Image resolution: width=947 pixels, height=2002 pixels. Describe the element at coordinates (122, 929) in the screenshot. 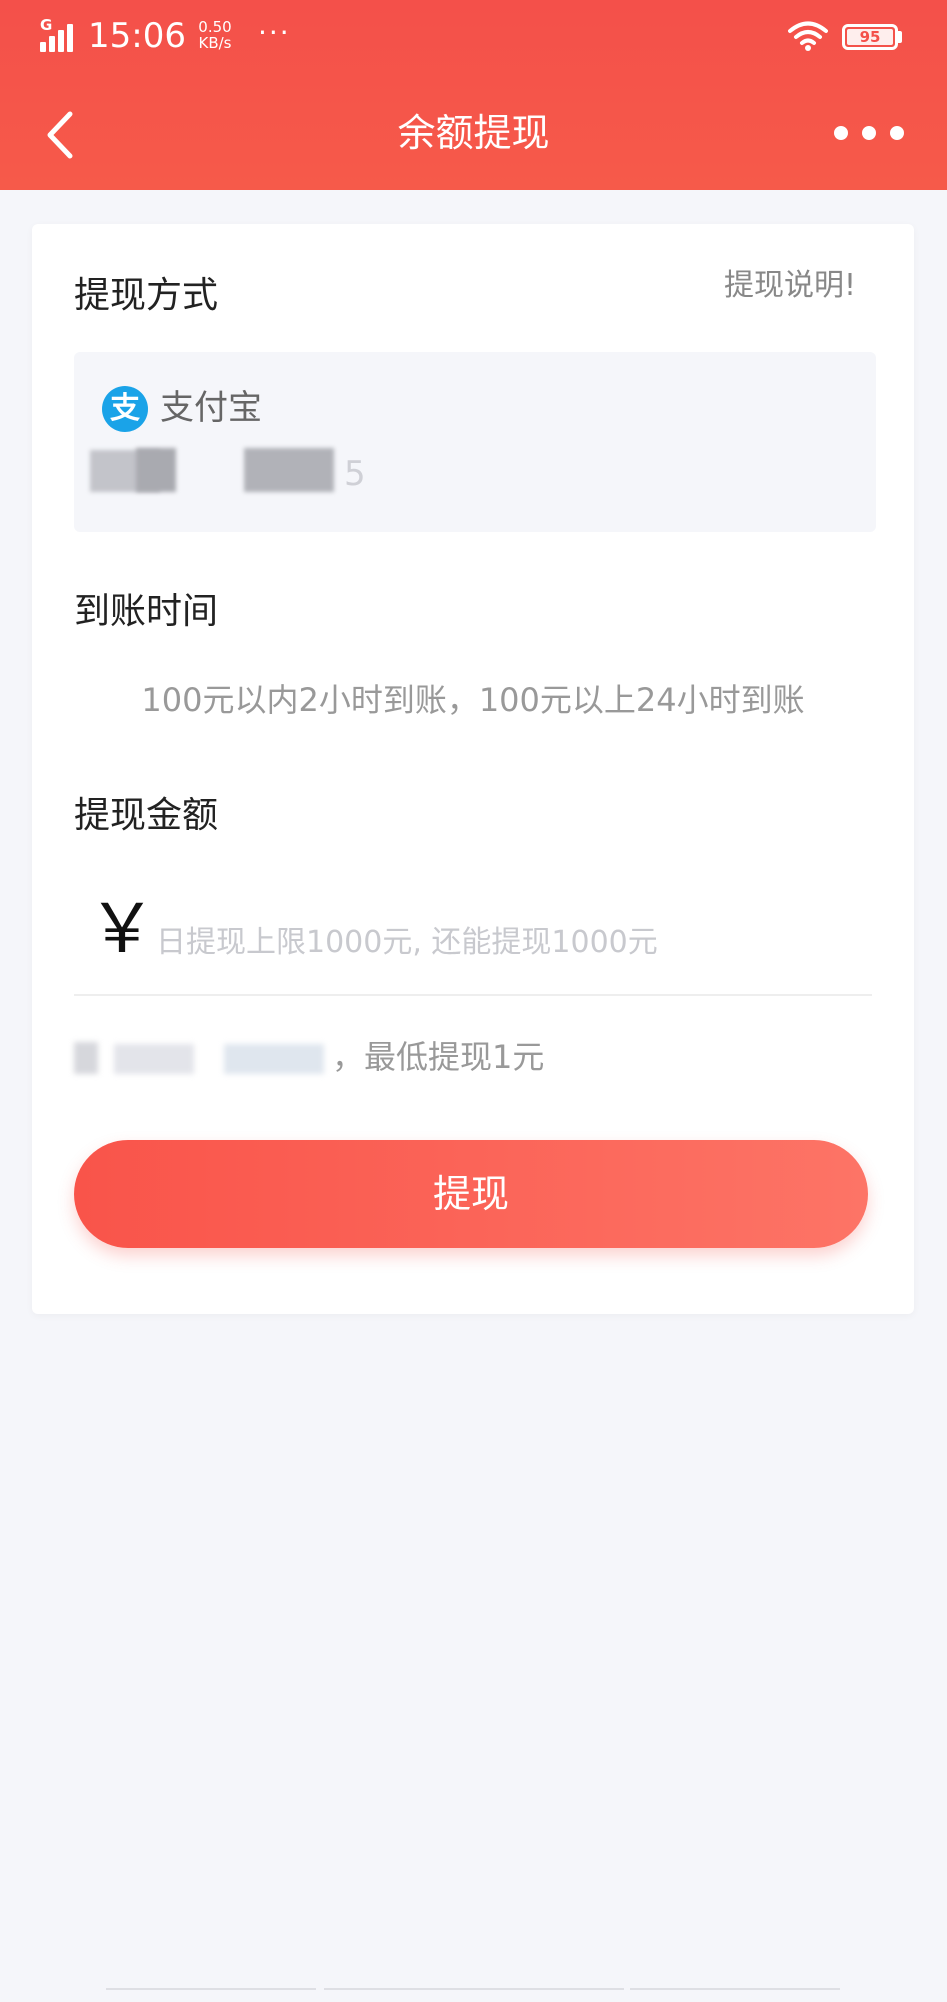

I see `yen-icon: ￥` at that location.